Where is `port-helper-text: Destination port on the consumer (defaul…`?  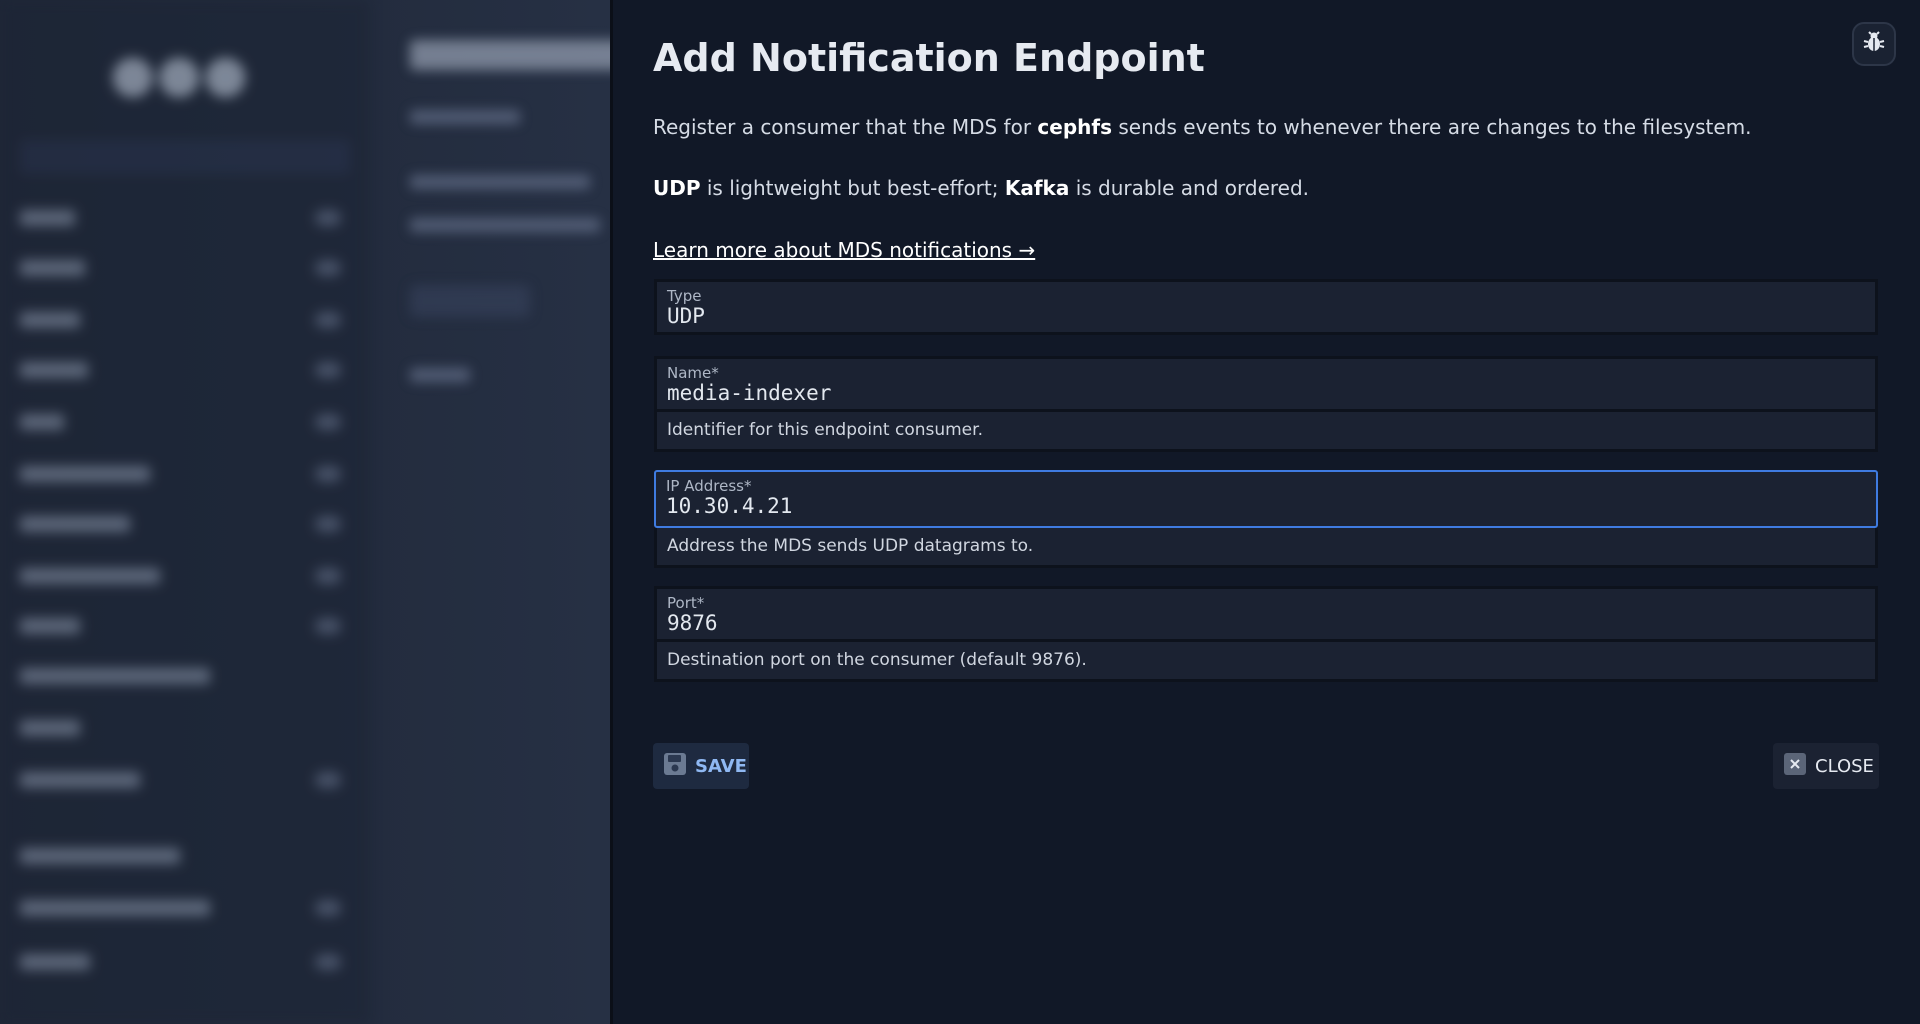 port-helper-text: Destination port on the consumer (defaul… is located at coordinates (1266, 662).